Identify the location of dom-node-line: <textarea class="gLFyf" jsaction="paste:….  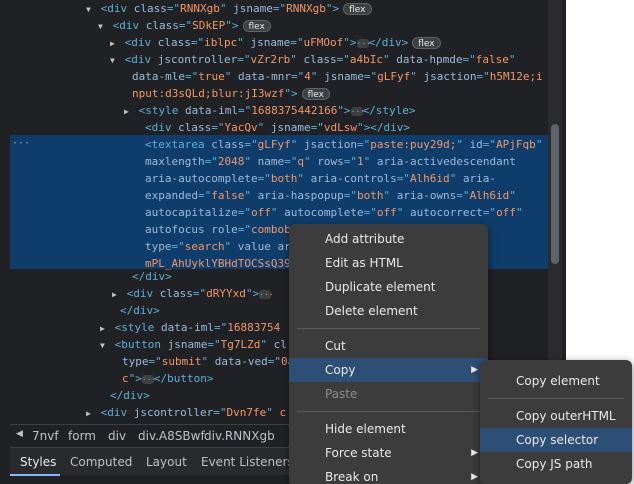
(343, 144).